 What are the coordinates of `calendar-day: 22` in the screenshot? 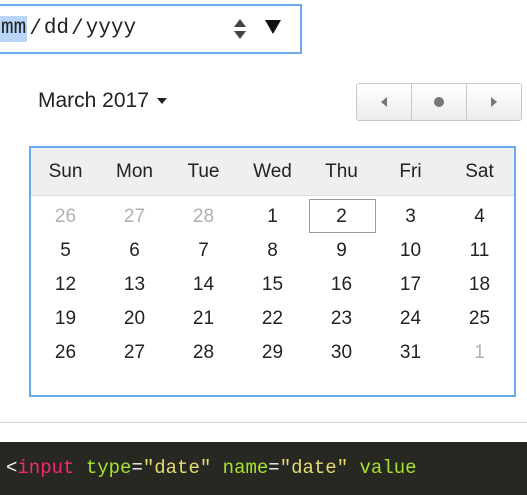 It's located at (272, 319).